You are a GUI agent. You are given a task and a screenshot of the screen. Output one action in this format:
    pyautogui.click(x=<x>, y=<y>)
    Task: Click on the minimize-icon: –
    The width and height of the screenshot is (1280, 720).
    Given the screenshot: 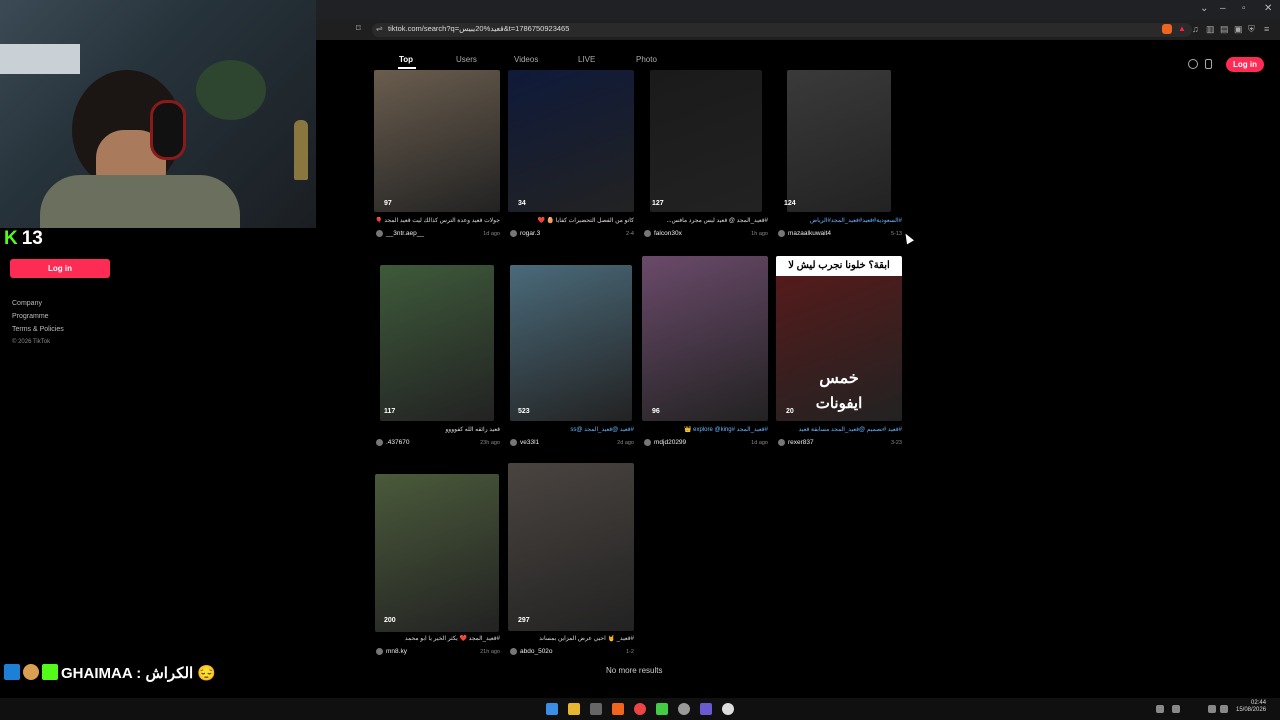 What is the action you would take?
    pyautogui.click(x=1223, y=8)
    